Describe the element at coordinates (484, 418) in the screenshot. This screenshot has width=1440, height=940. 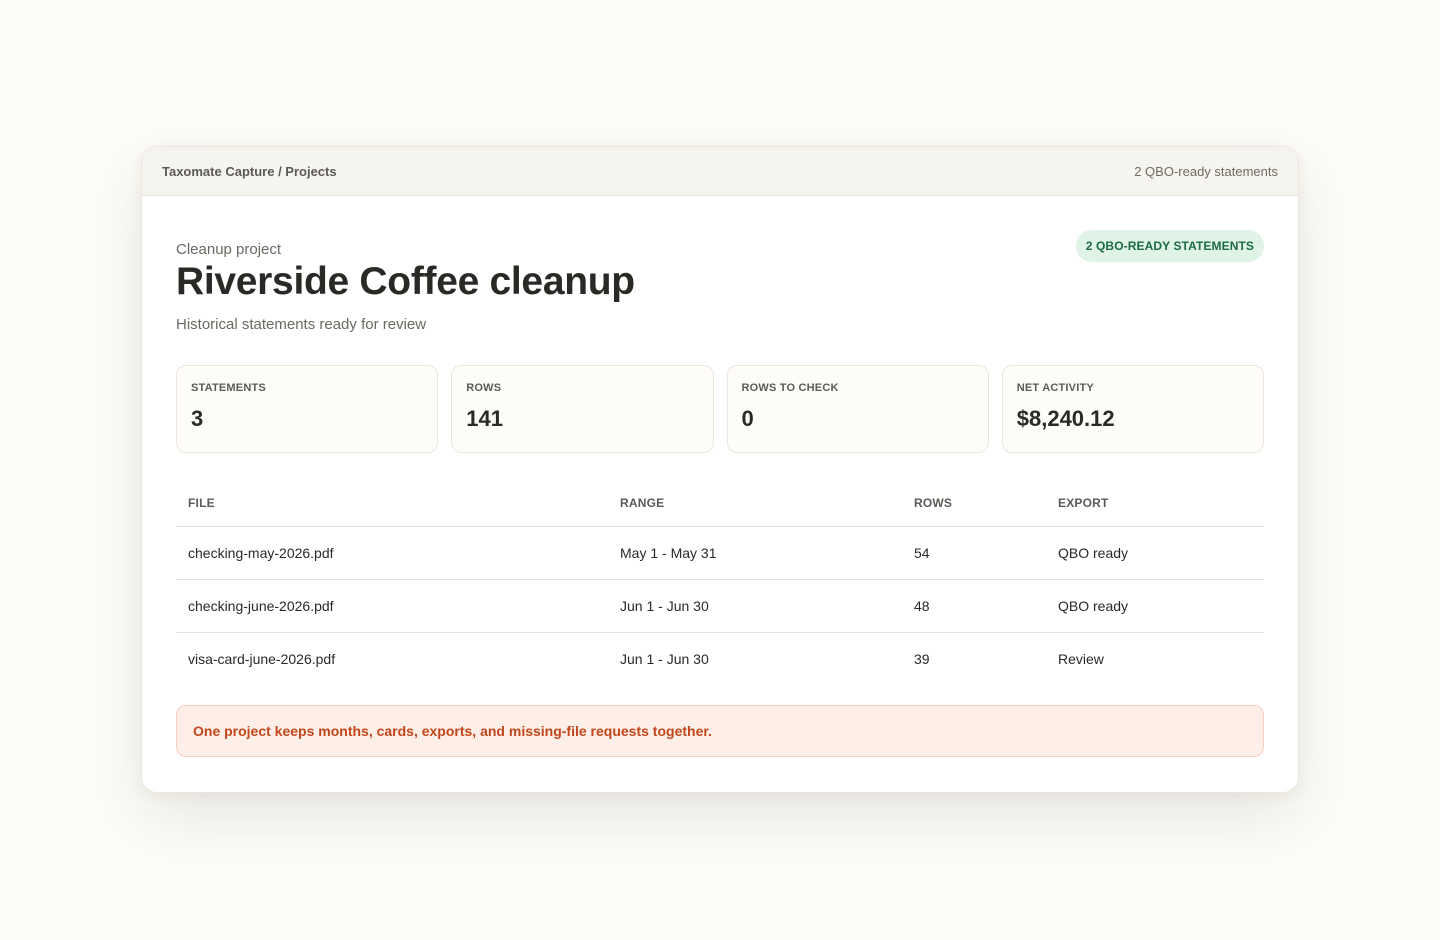
I see `stat-value: 141` at that location.